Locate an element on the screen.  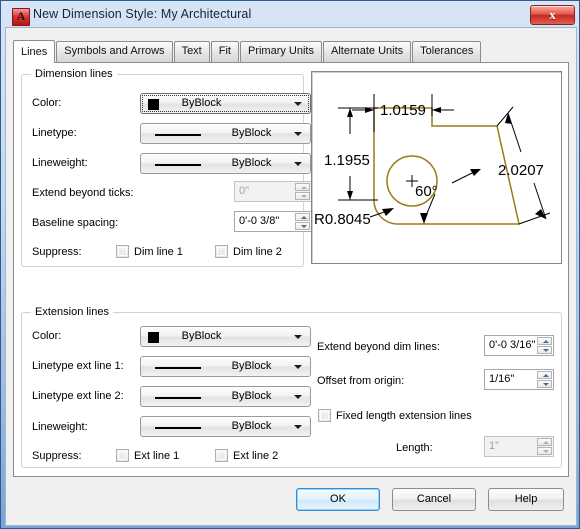
ext-linetype-1-label: Linetype ext line 1: is located at coordinates (78, 366).